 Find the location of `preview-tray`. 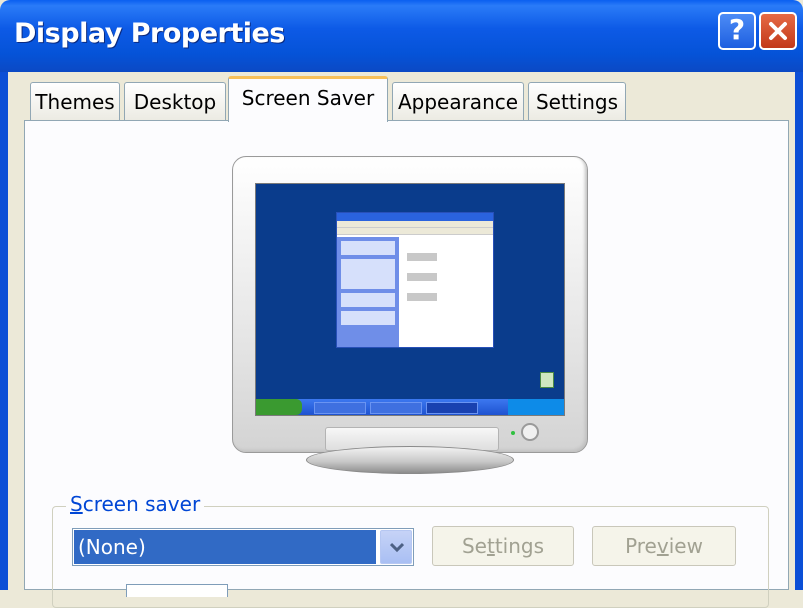

preview-tray is located at coordinates (536, 407).